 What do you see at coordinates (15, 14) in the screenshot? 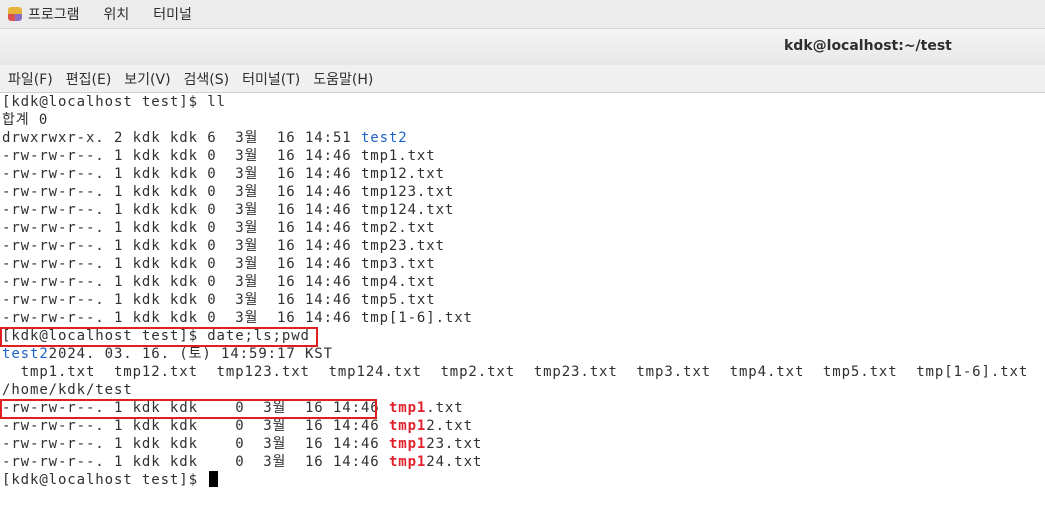
I see `applications-icon` at bounding box center [15, 14].